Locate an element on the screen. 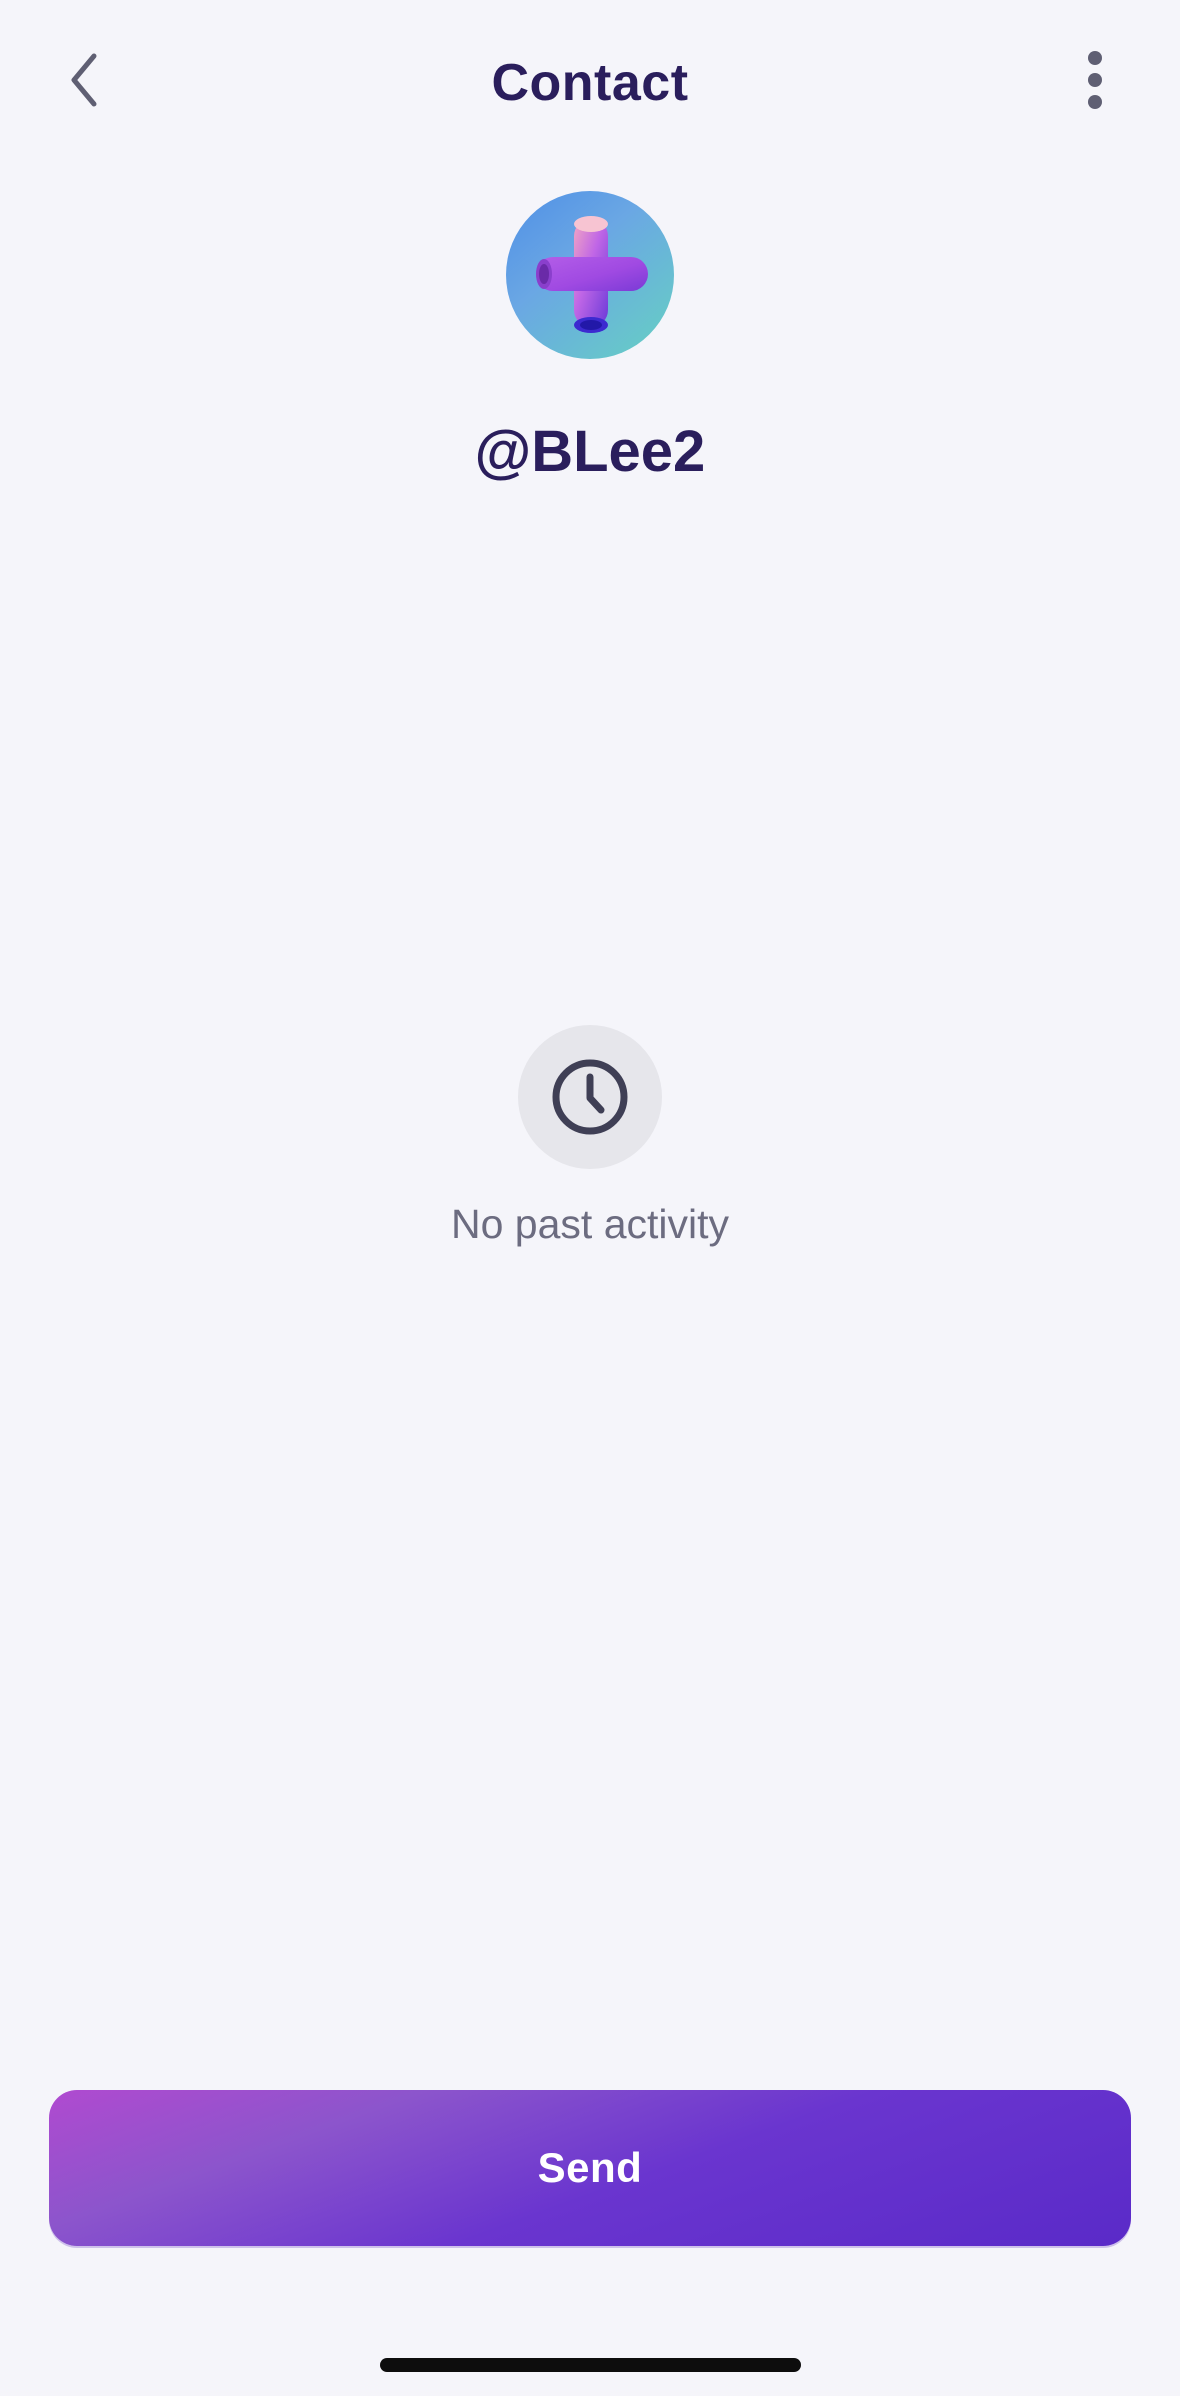 This screenshot has height=2396, width=1180. send-button: Send is located at coordinates (590, 2168).